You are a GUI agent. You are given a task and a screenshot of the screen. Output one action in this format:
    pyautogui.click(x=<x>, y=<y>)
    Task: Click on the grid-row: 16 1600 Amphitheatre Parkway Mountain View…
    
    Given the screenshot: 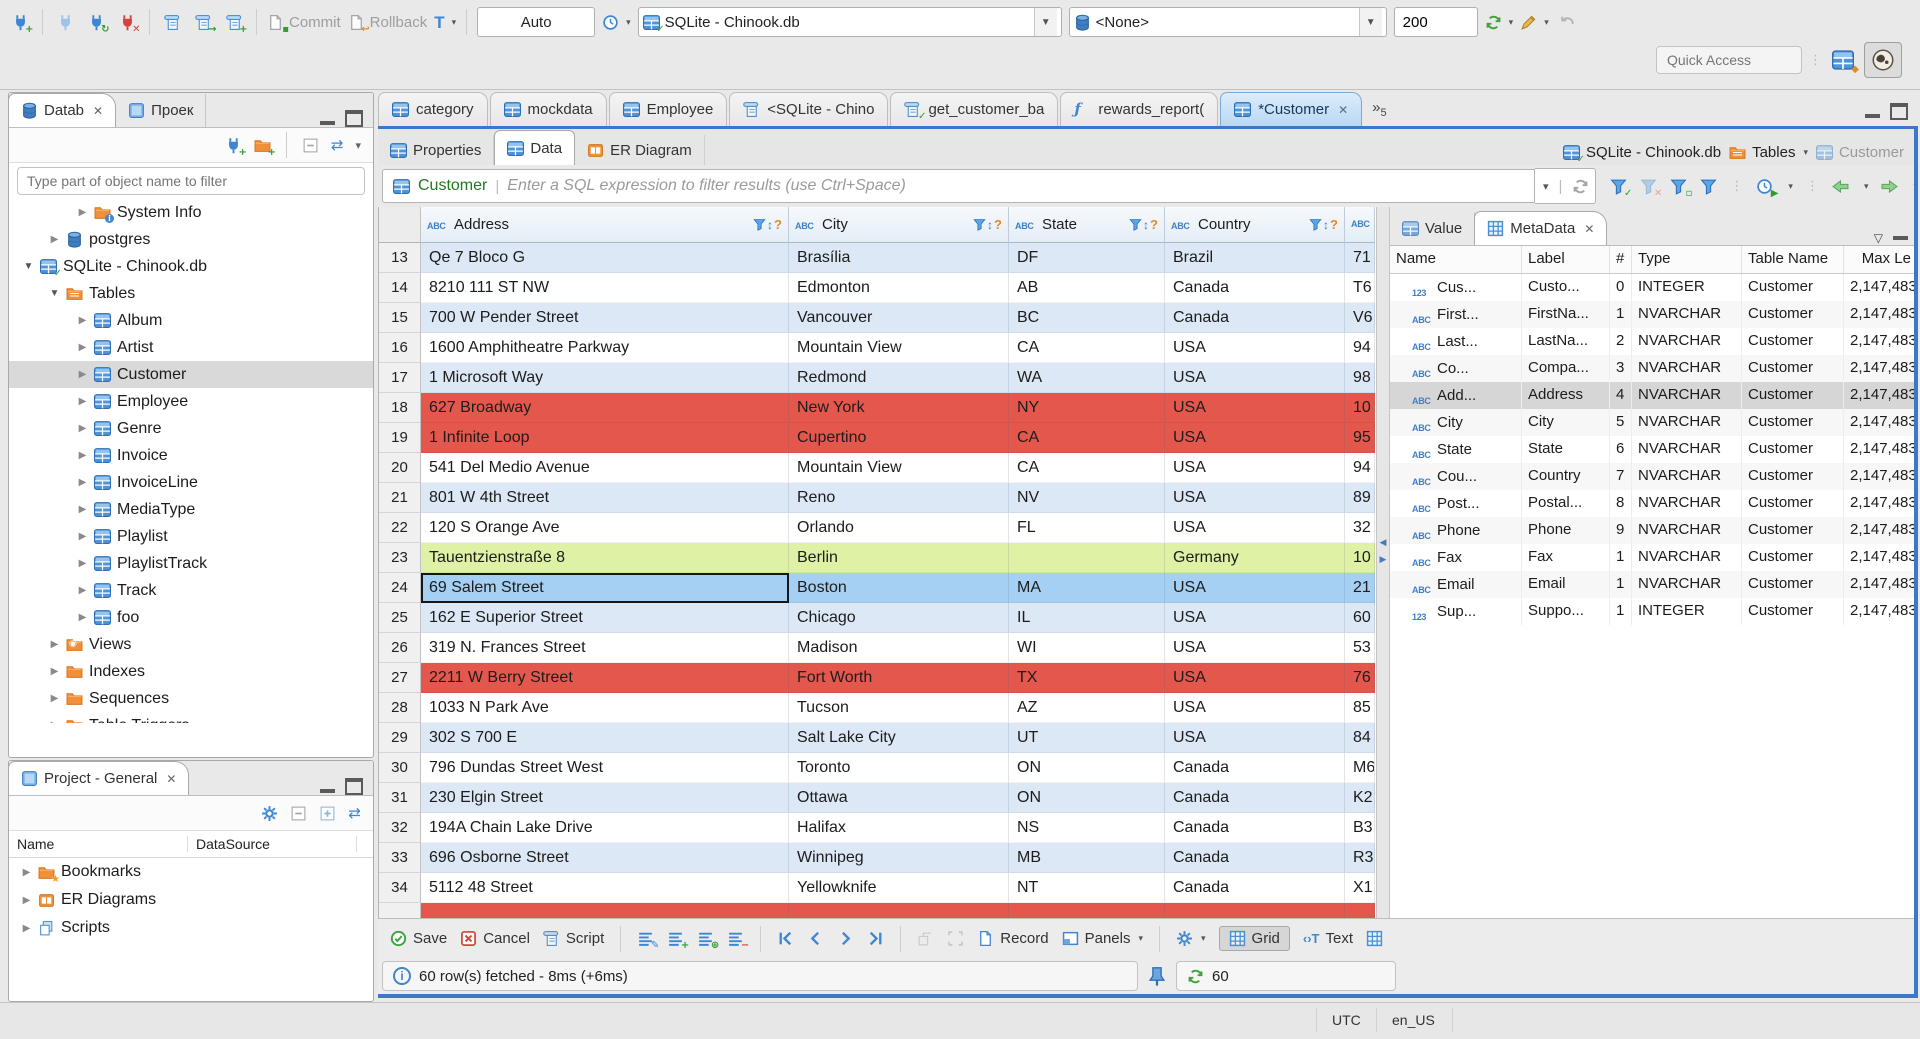 What is the action you would take?
    pyautogui.click(x=878, y=348)
    